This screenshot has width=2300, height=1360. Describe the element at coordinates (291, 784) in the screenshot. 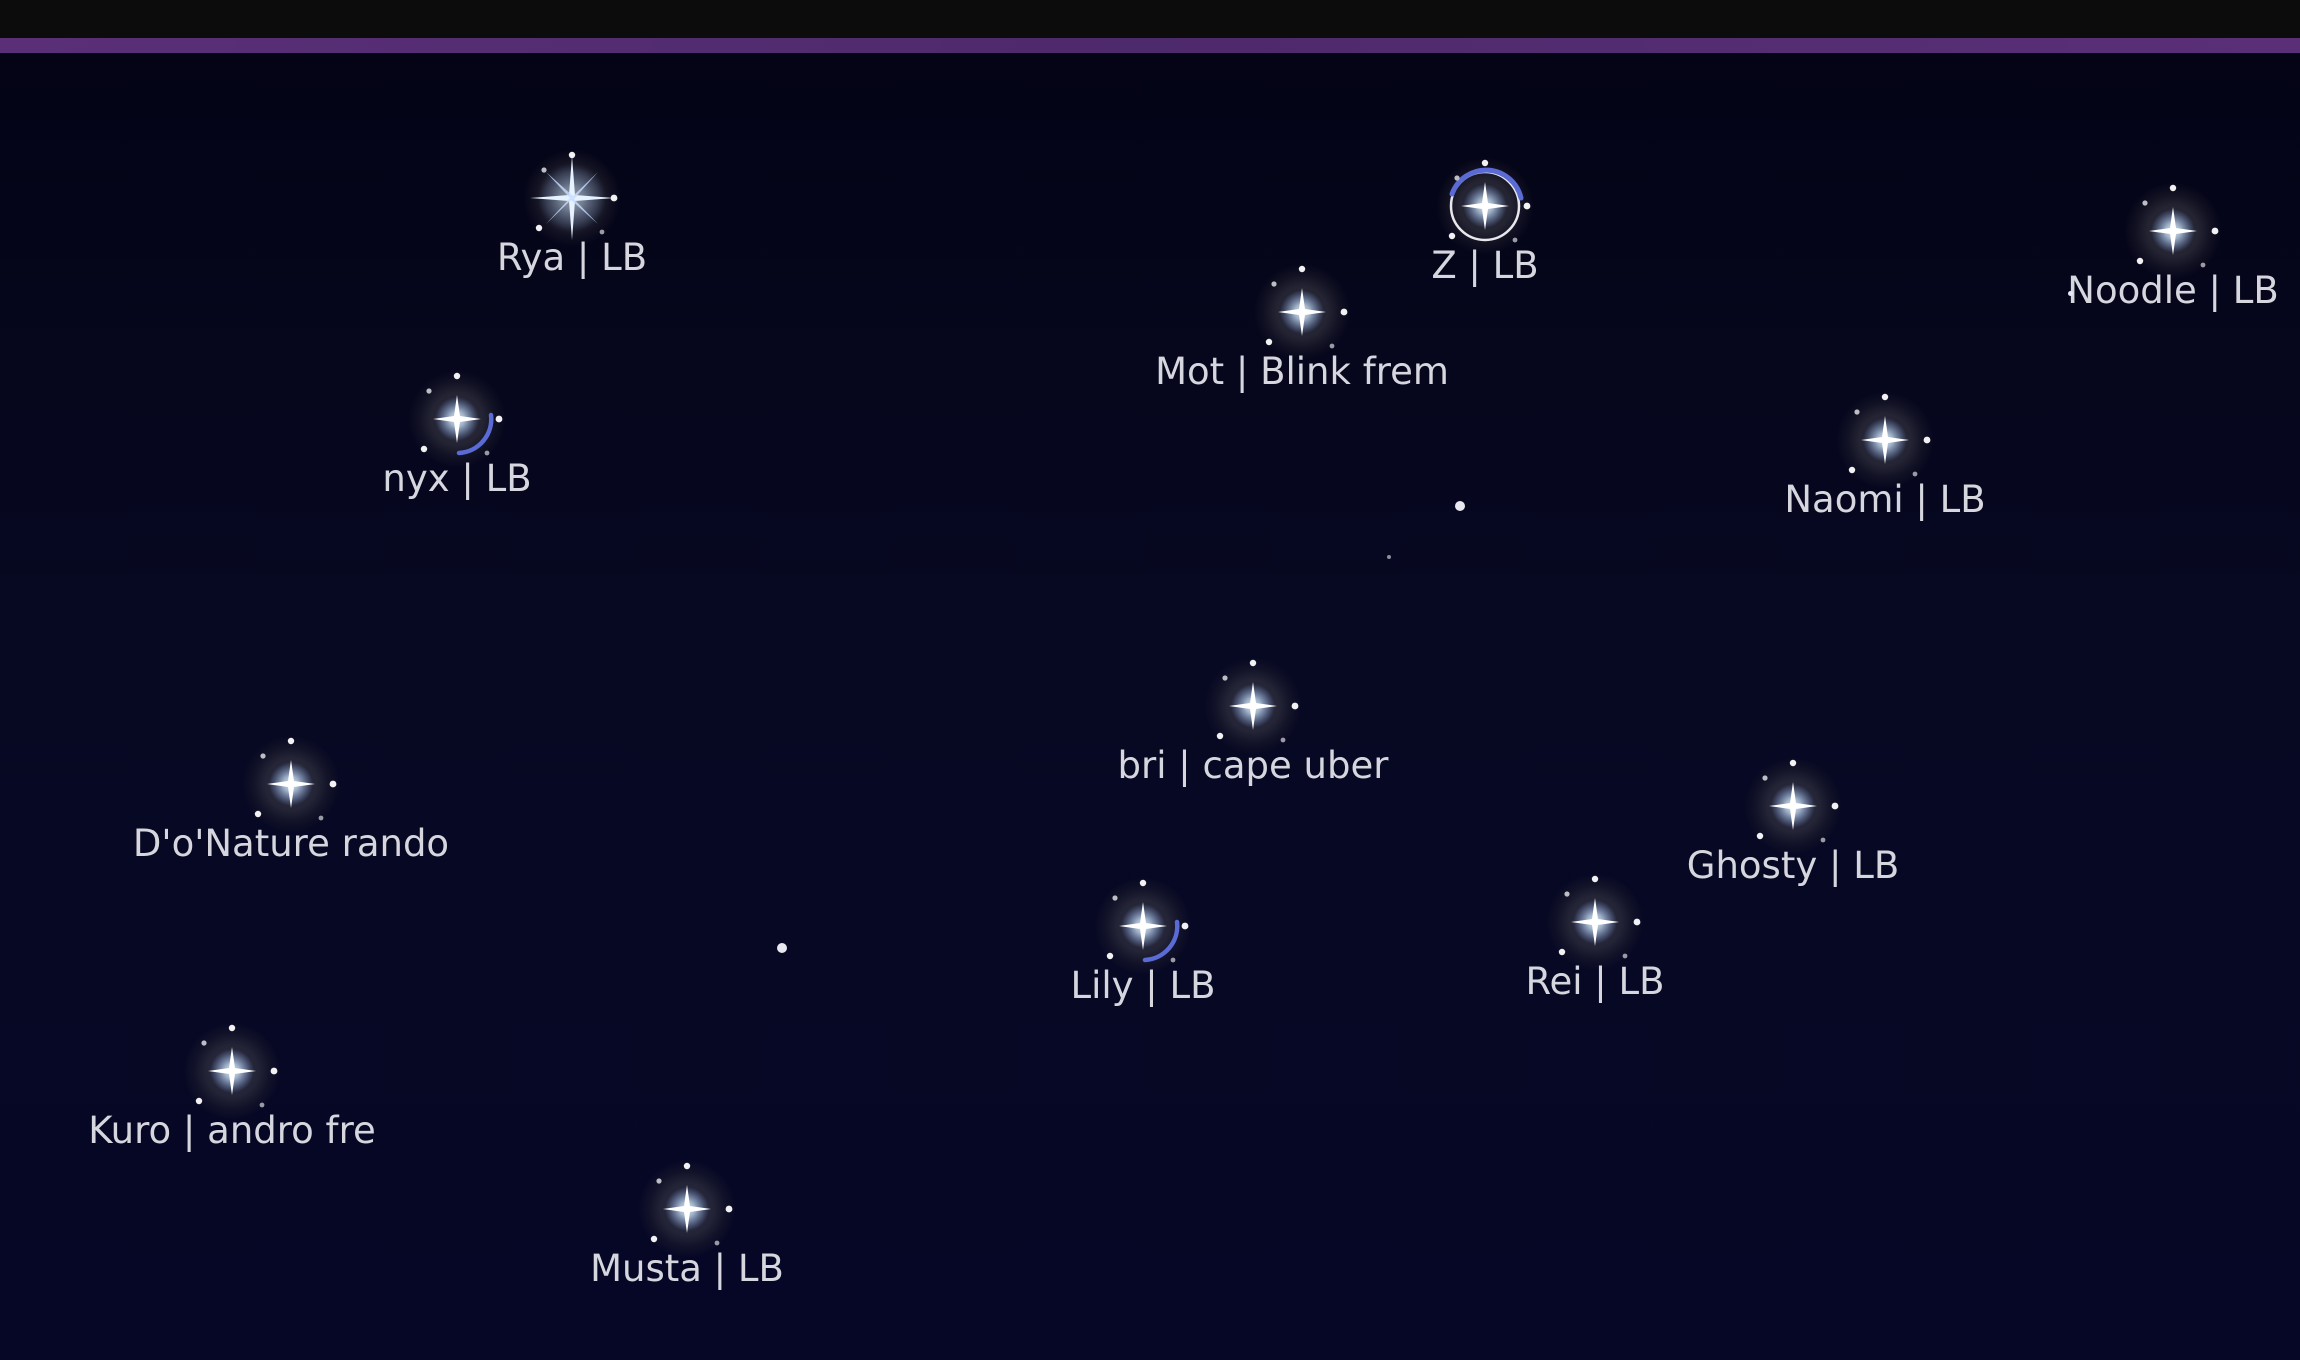

I see `star-donature-icon` at that location.